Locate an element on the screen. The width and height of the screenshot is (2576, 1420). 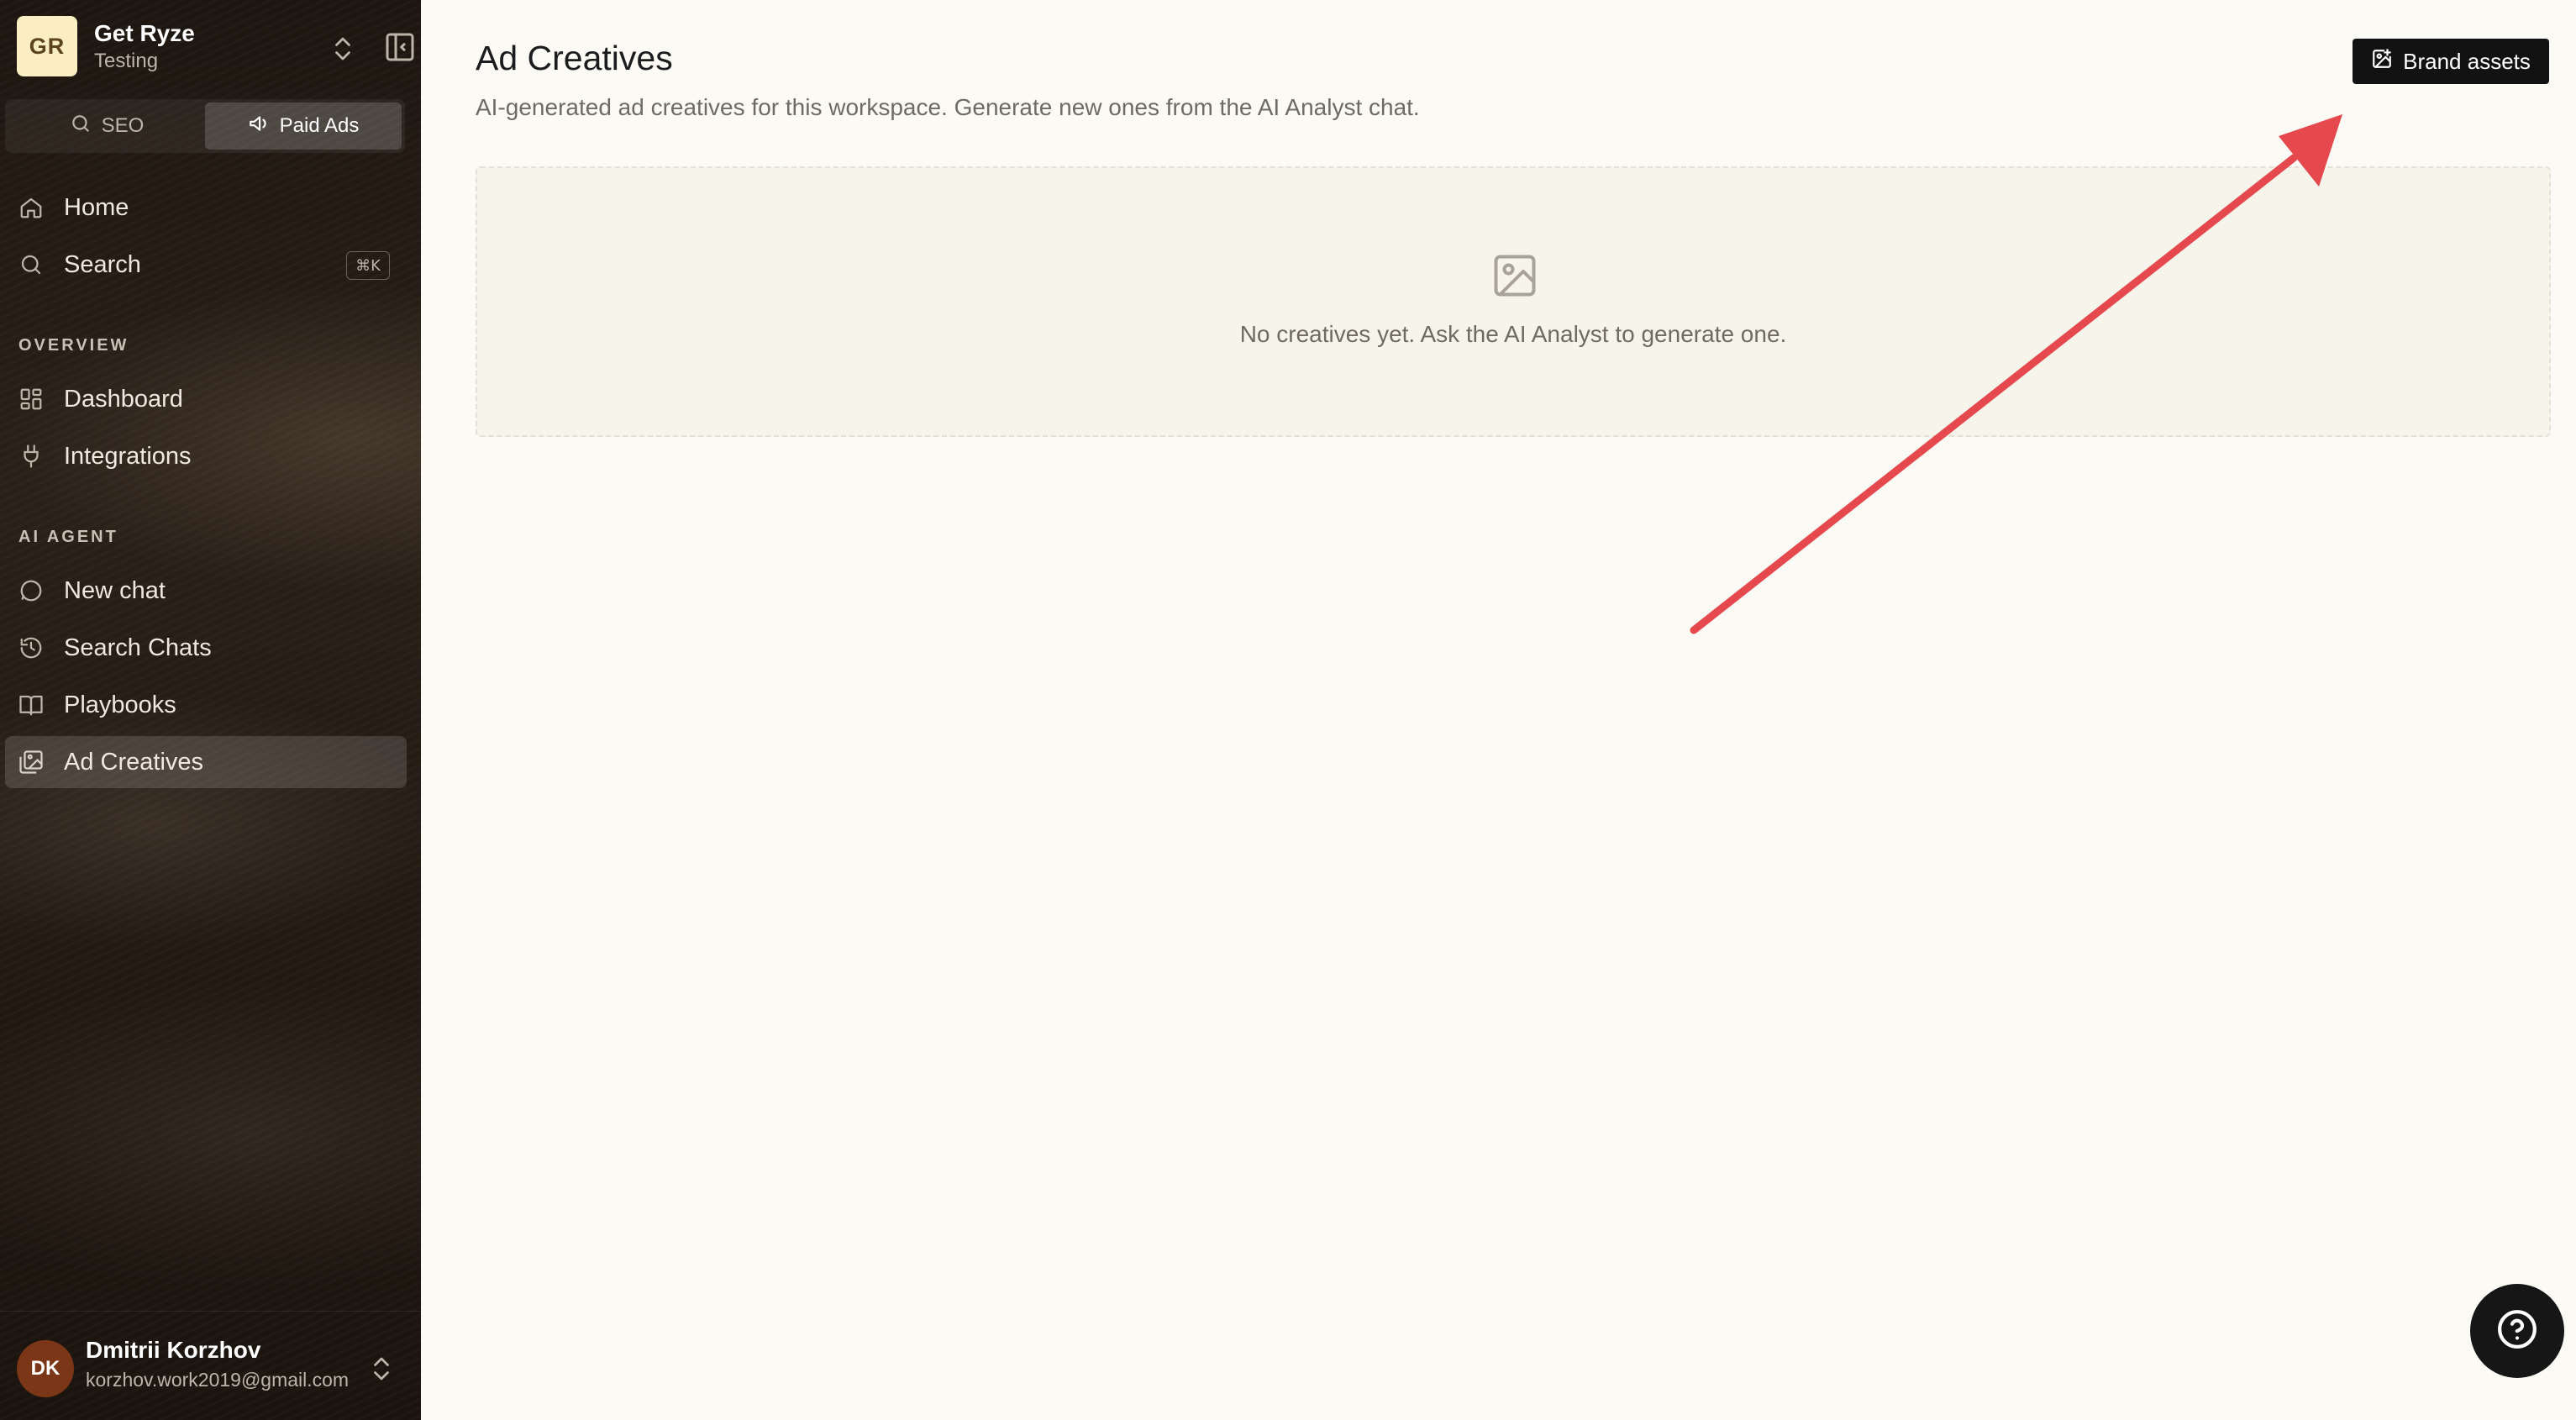
user-email: korzhov.work2019@gmail.com is located at coordinates (218, 1380).